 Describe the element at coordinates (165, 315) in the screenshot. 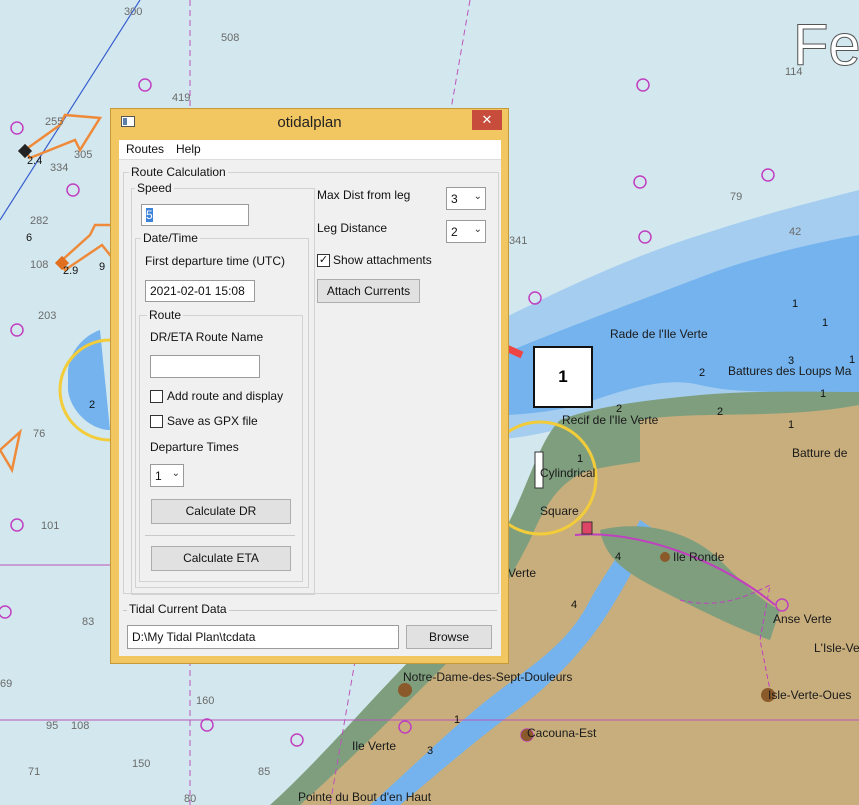

I see `route-title: Route` at that location.